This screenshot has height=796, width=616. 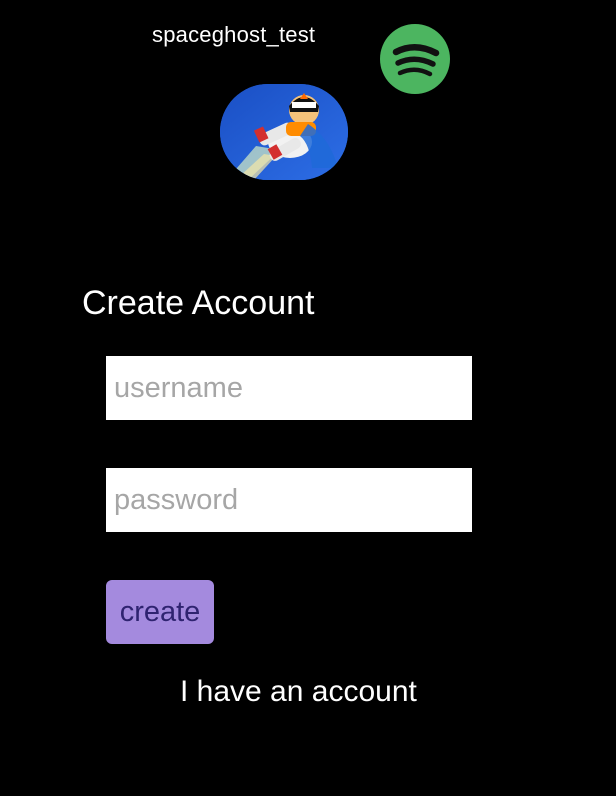 What do you see at coordinates (160, 612) in the screenshot?
I see `create-button: create` at bounding box center [160, 612].